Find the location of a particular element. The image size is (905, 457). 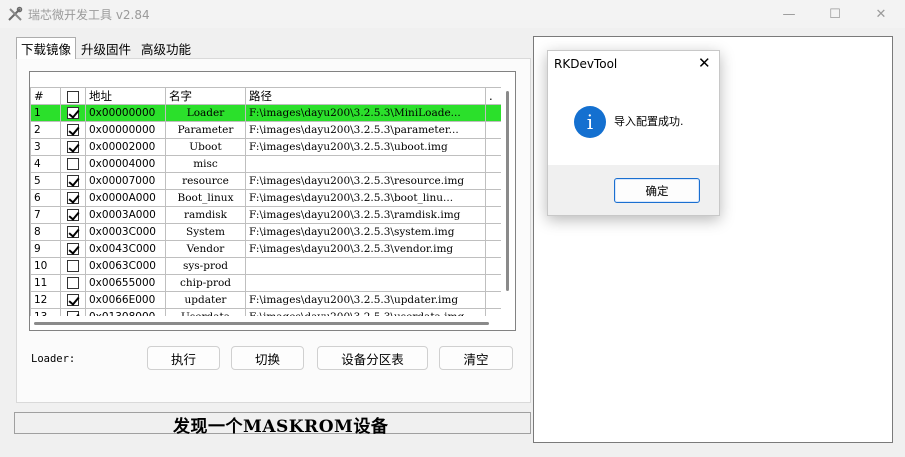

row-path: F:\images\dayu200\3.2.5.3\system.img is located at coordinates (365, 232).